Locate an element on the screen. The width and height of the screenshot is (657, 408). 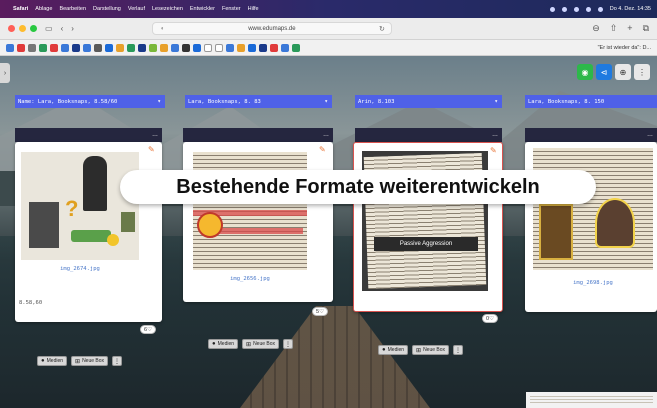
share-icon: ⇧ is located at coordinates (614, 28).